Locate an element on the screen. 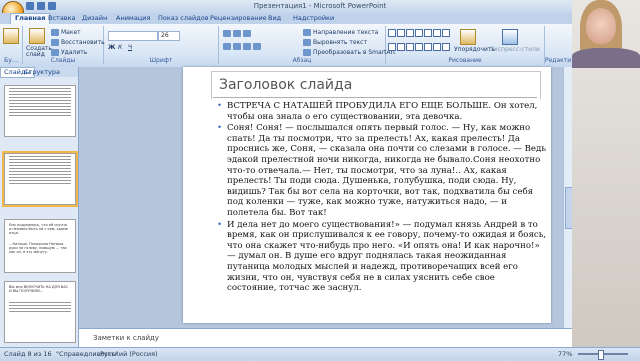 Image resolution: width=640 pixels, height=361 pixels. arrange-button: Упорядочить is located at coordinates (474, 49).